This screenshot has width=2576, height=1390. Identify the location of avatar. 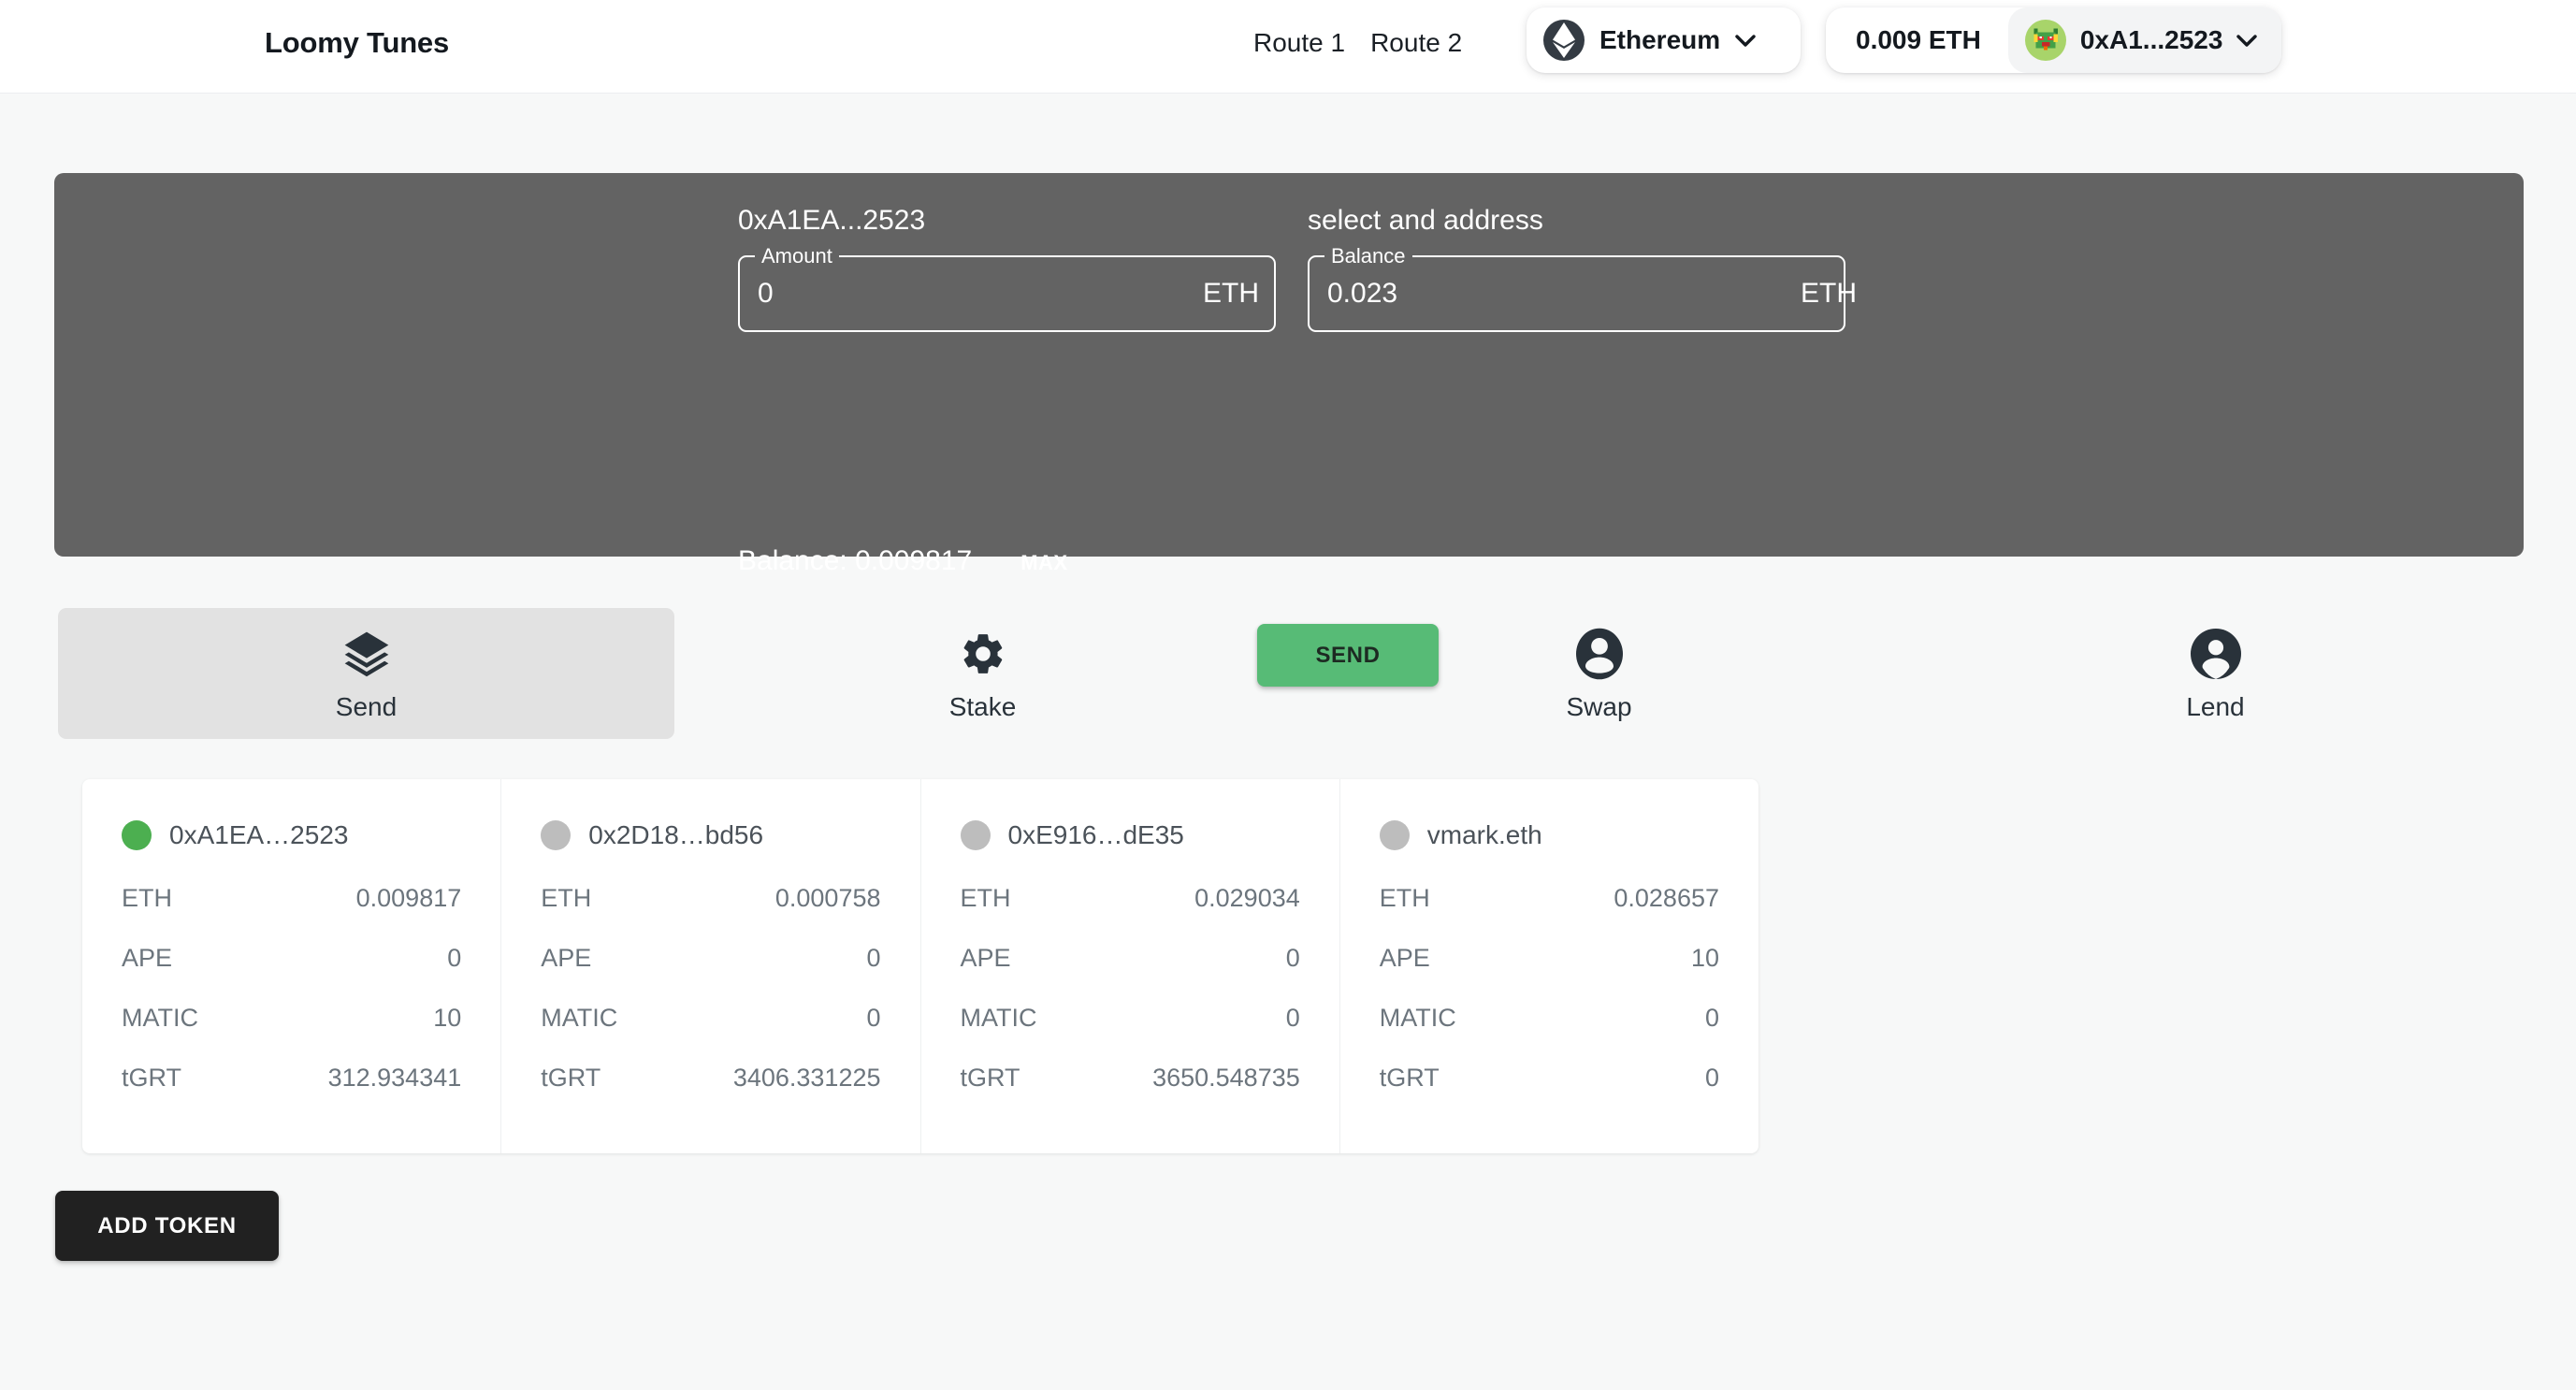
(2045, 40).